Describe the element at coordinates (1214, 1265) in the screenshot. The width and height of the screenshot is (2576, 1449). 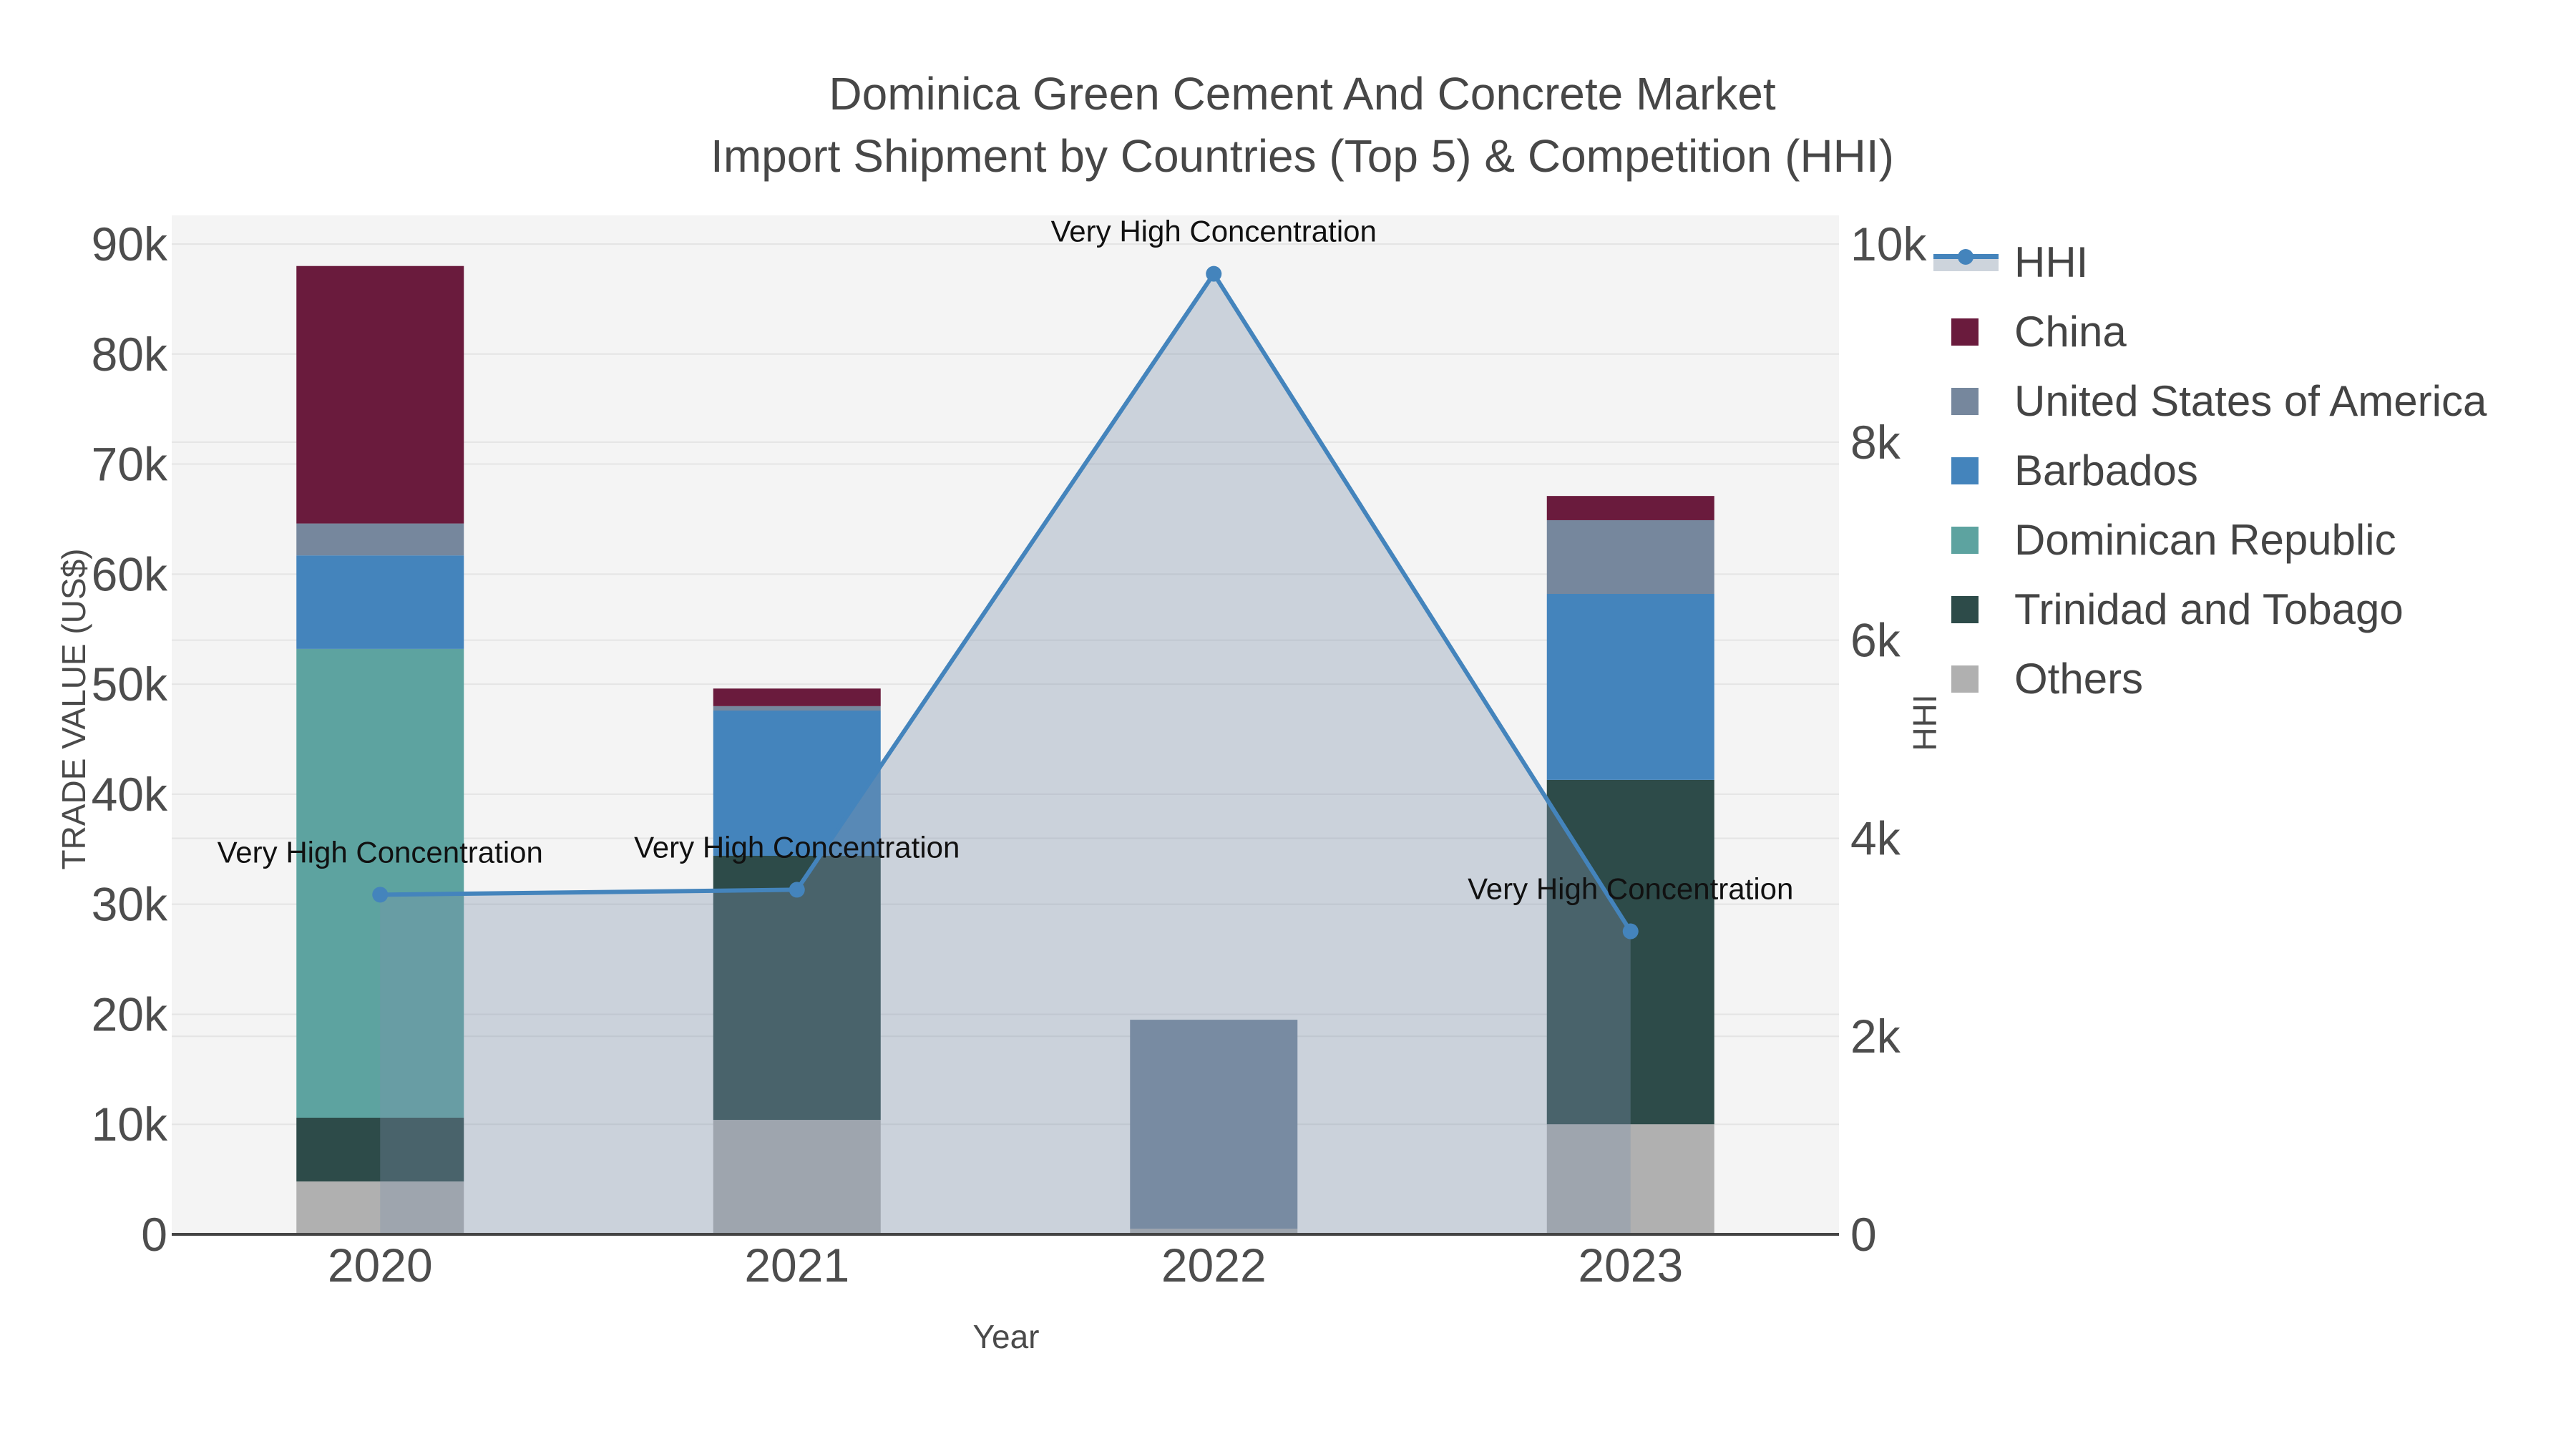
I see `x-tick-2022: 2022` at that location.